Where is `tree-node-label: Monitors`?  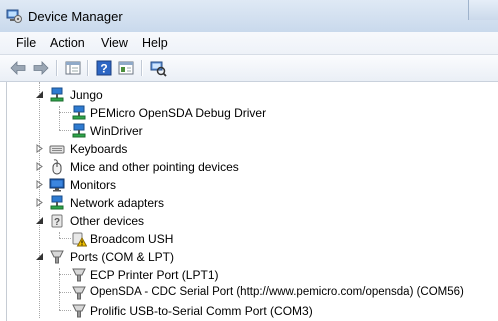 tree-node-label: Monitors is located at coordinates (93, 185).